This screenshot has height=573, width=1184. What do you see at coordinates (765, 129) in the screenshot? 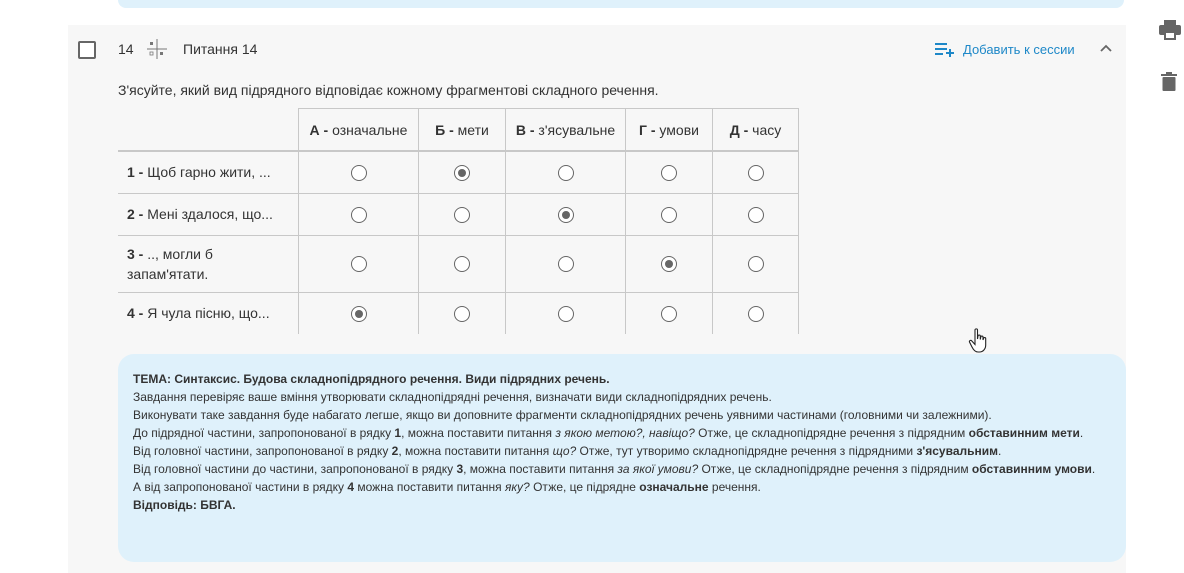
I see `column-label: часу` at bounding box center [765, 129].